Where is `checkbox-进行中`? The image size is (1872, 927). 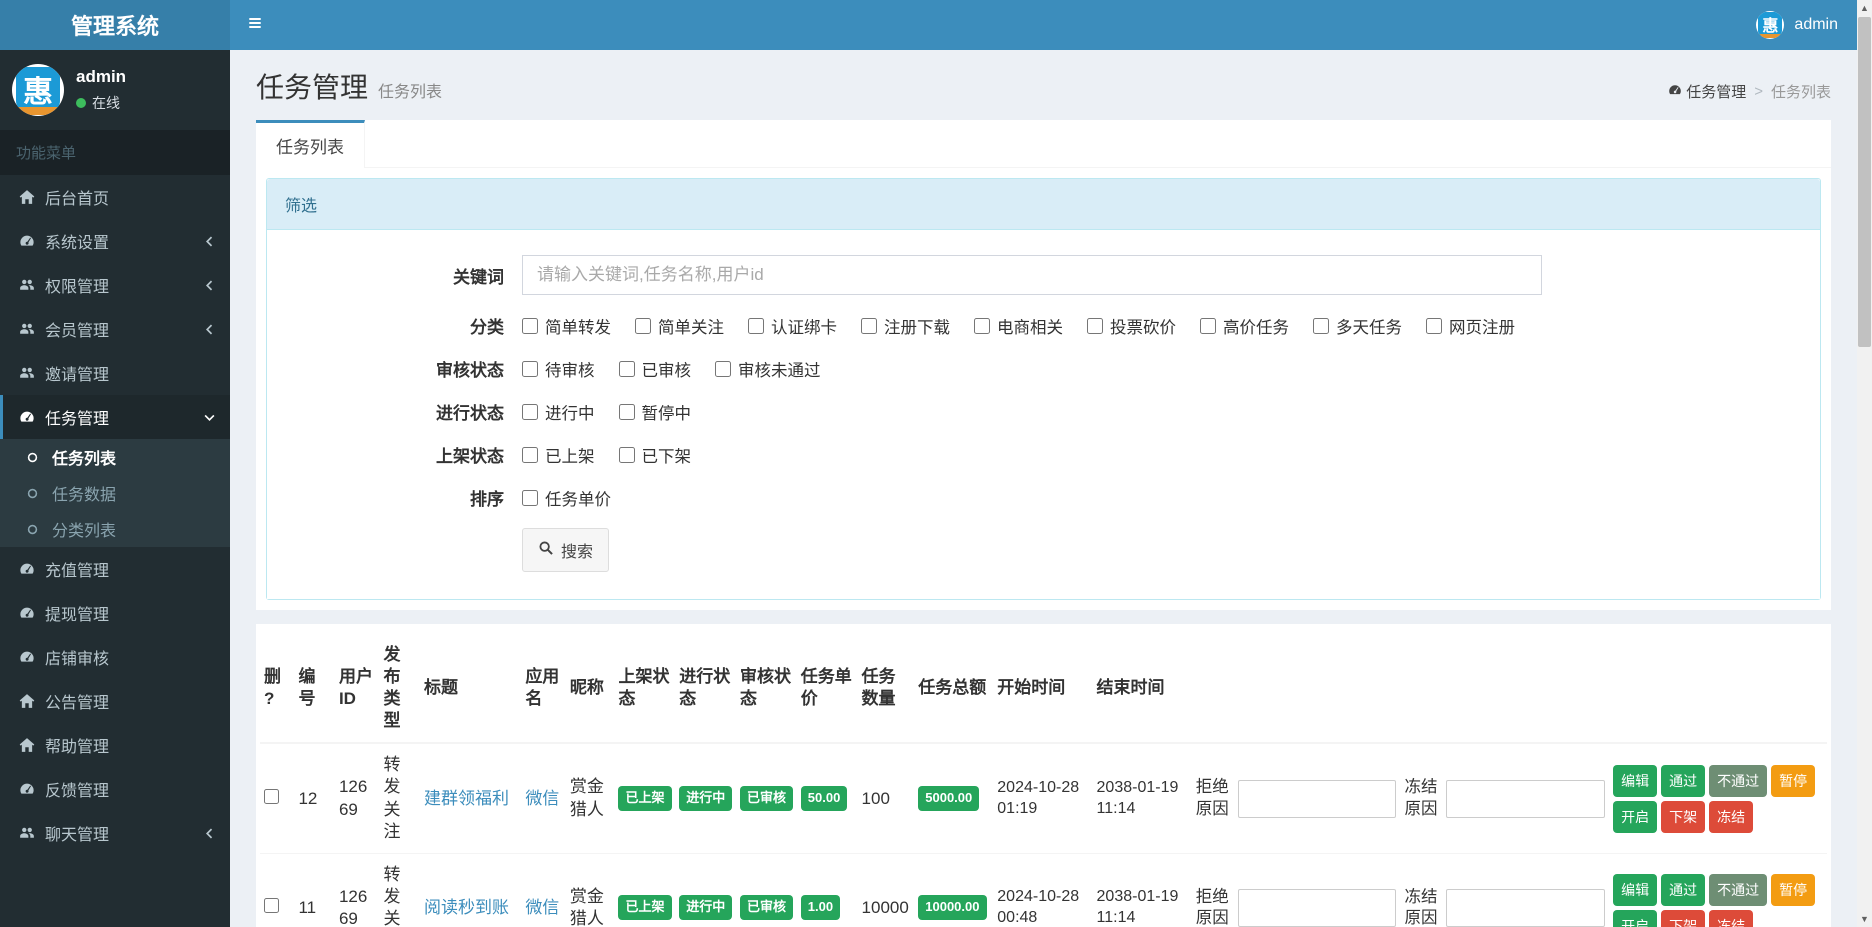
checkbox-进行中 is located at coordinates (530, 411).